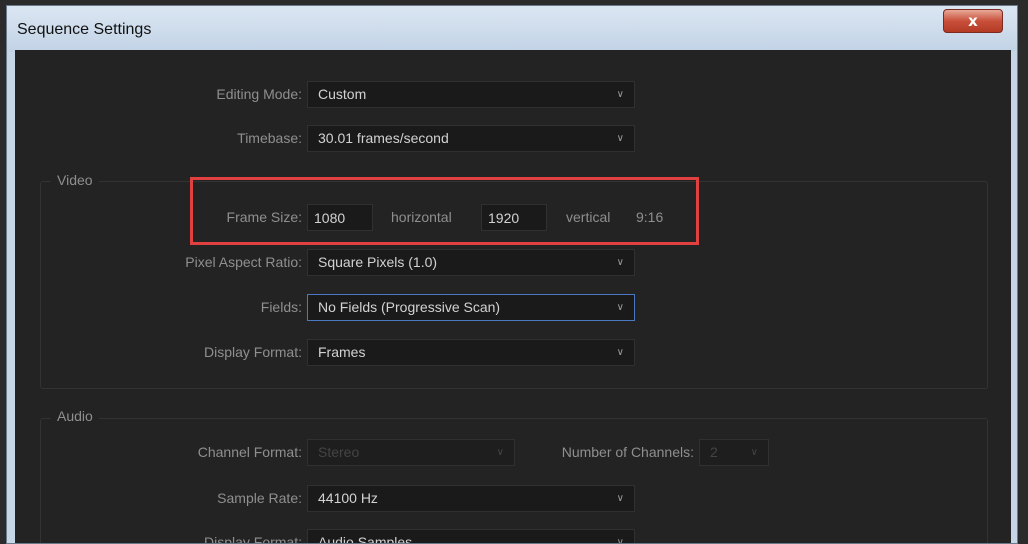  I want to click on audio-display-format-dropdown: Audio Samples ∨, so click(471, 536).